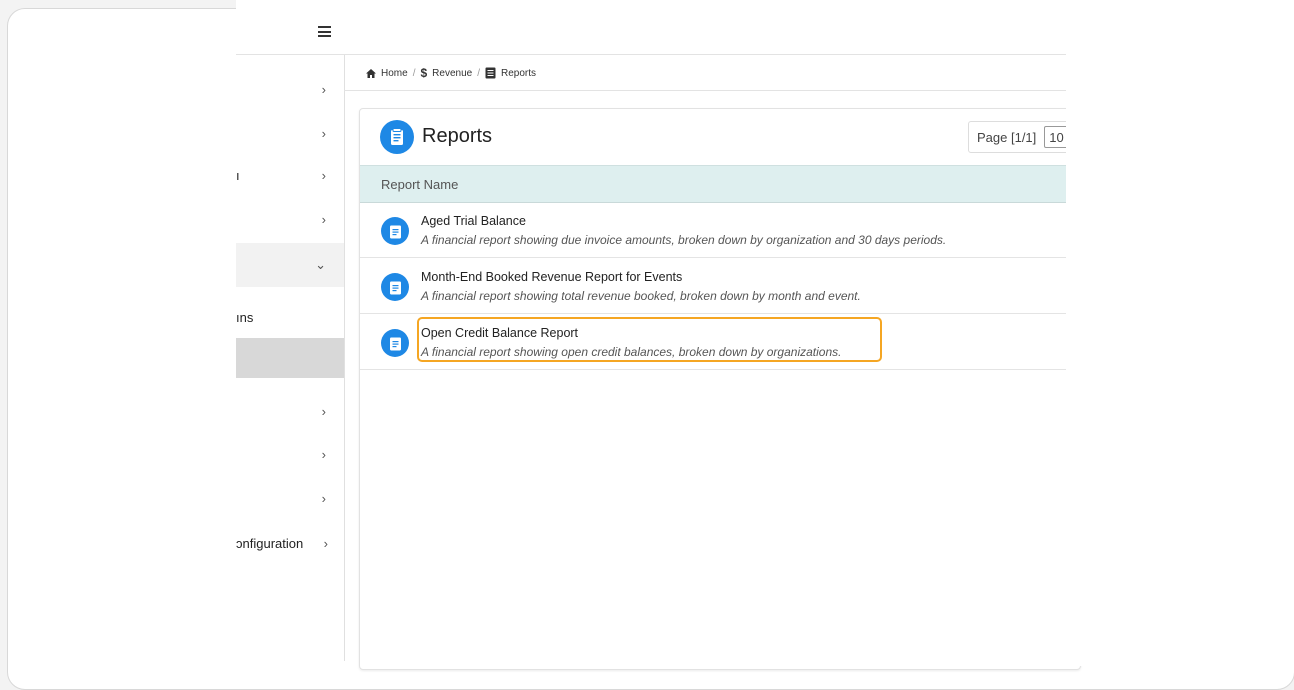 Image resolution: width=1294 pixels, height=690 pixels. What do you see at coordinates (419, 184) in the screenshot?
I see `column-report-name: Report Name` at bounding box center [419, 184].